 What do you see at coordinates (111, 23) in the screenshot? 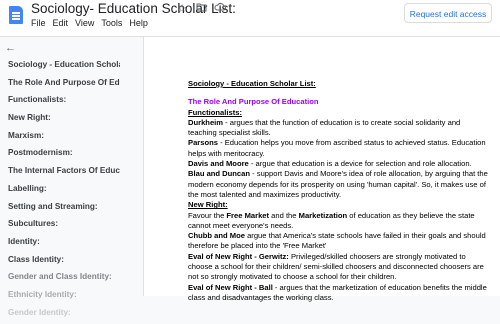
I see `menu-tools: Tools` at bounding box center [111, 23].